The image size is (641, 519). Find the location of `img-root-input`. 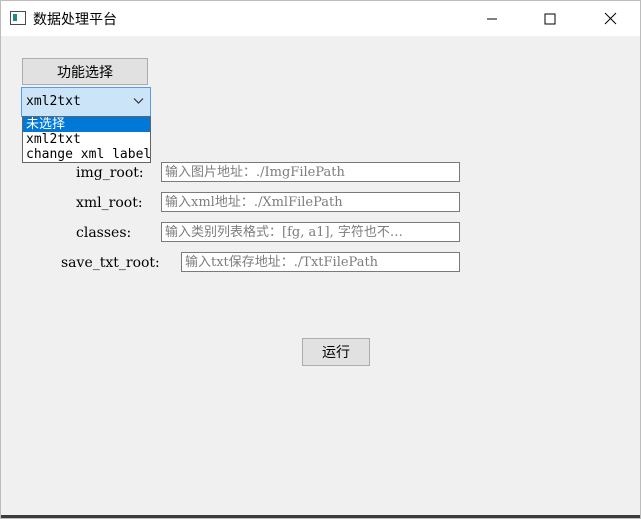

img-root-input is located at coordinates (310, 172).